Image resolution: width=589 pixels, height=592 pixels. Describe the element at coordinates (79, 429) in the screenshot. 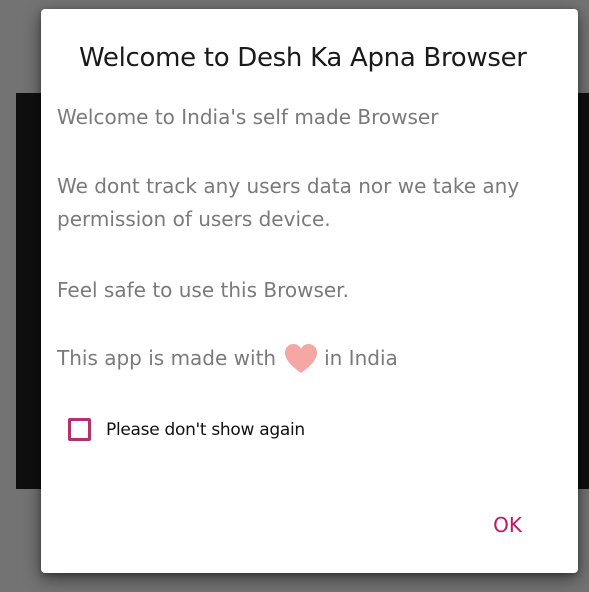

I see `dont-show-again-checkbox` at that location.